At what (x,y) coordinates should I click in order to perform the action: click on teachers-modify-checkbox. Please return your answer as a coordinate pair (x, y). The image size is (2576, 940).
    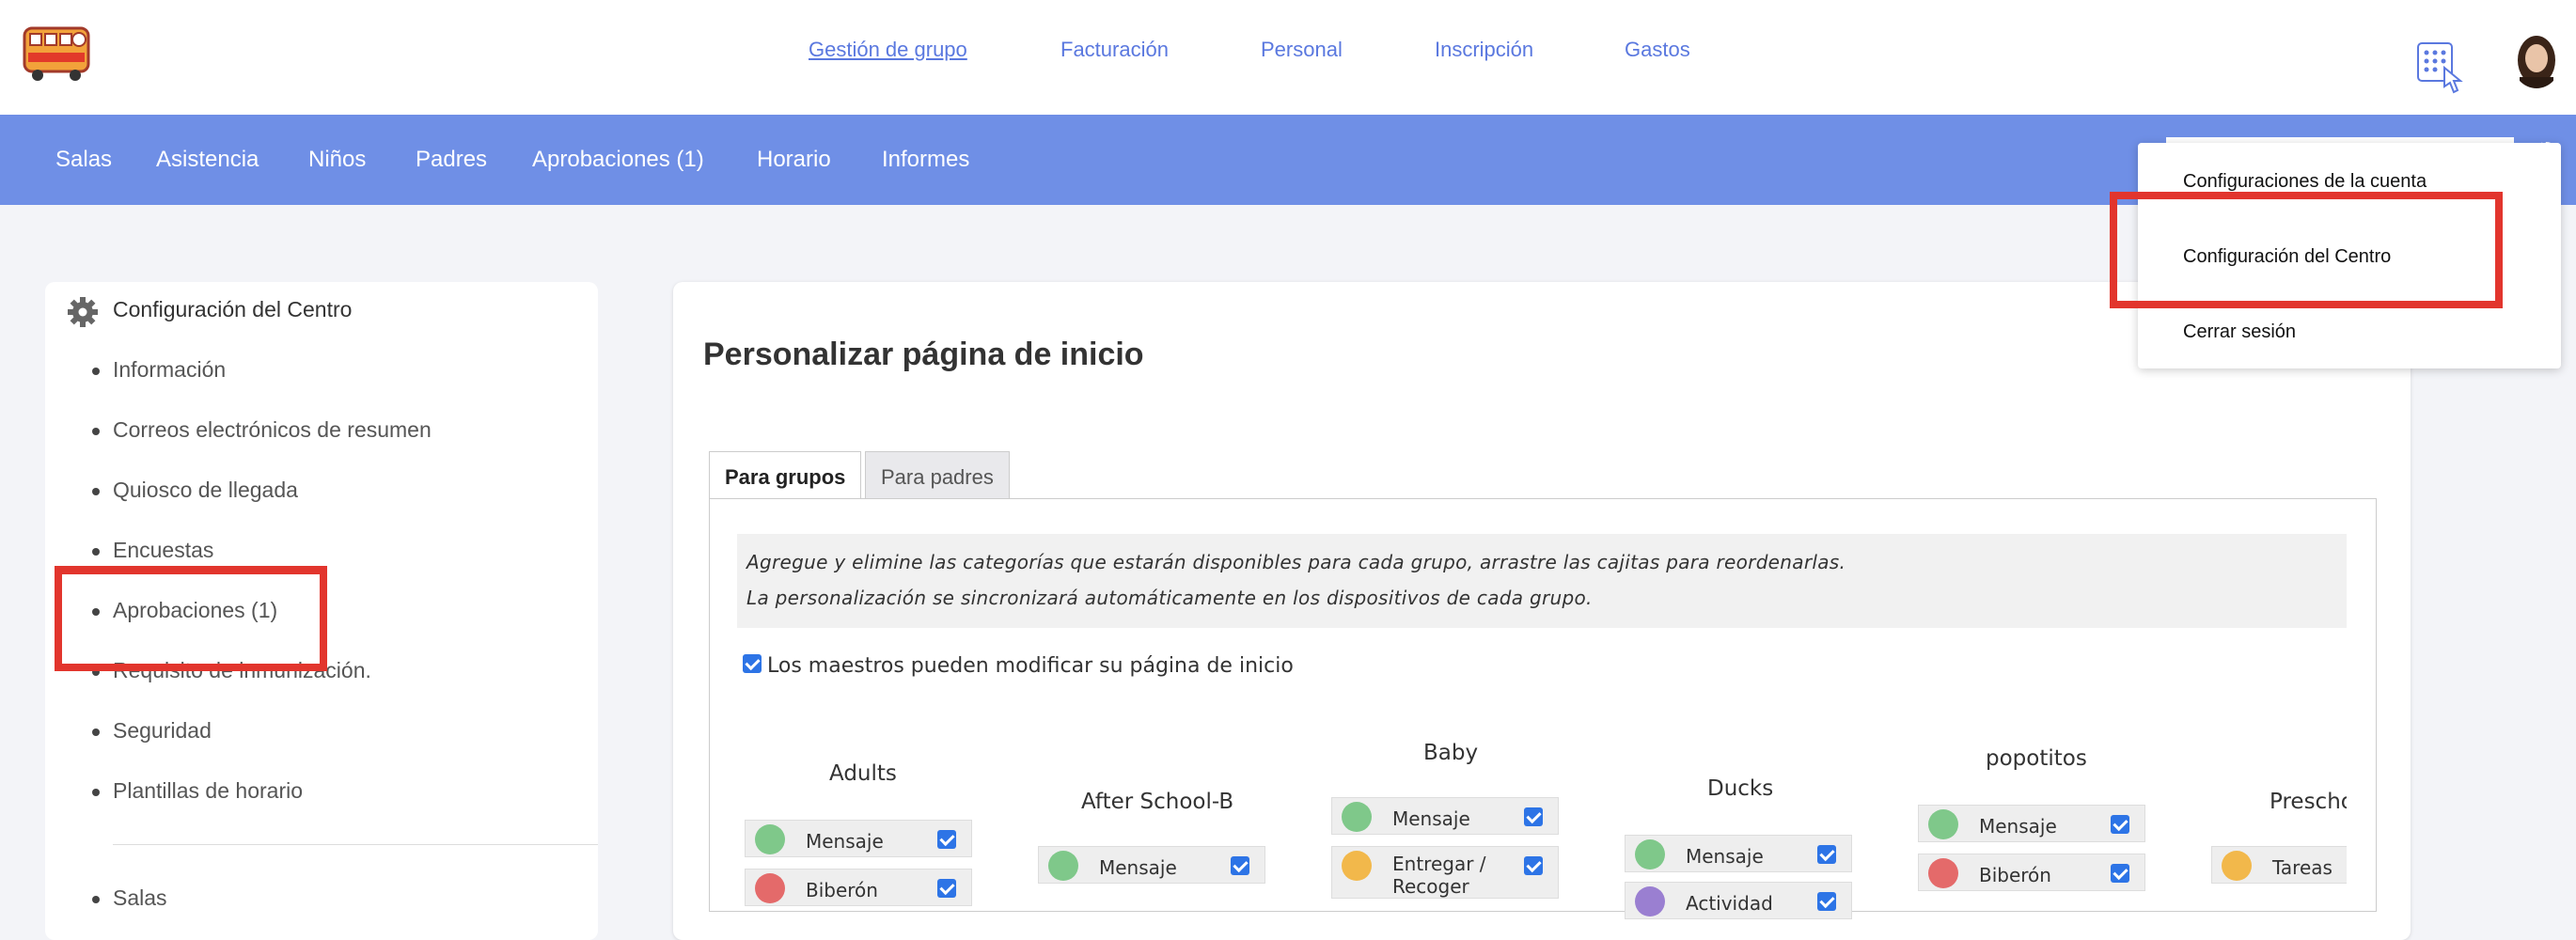
    Looking at the image, I should click on (753, 663).